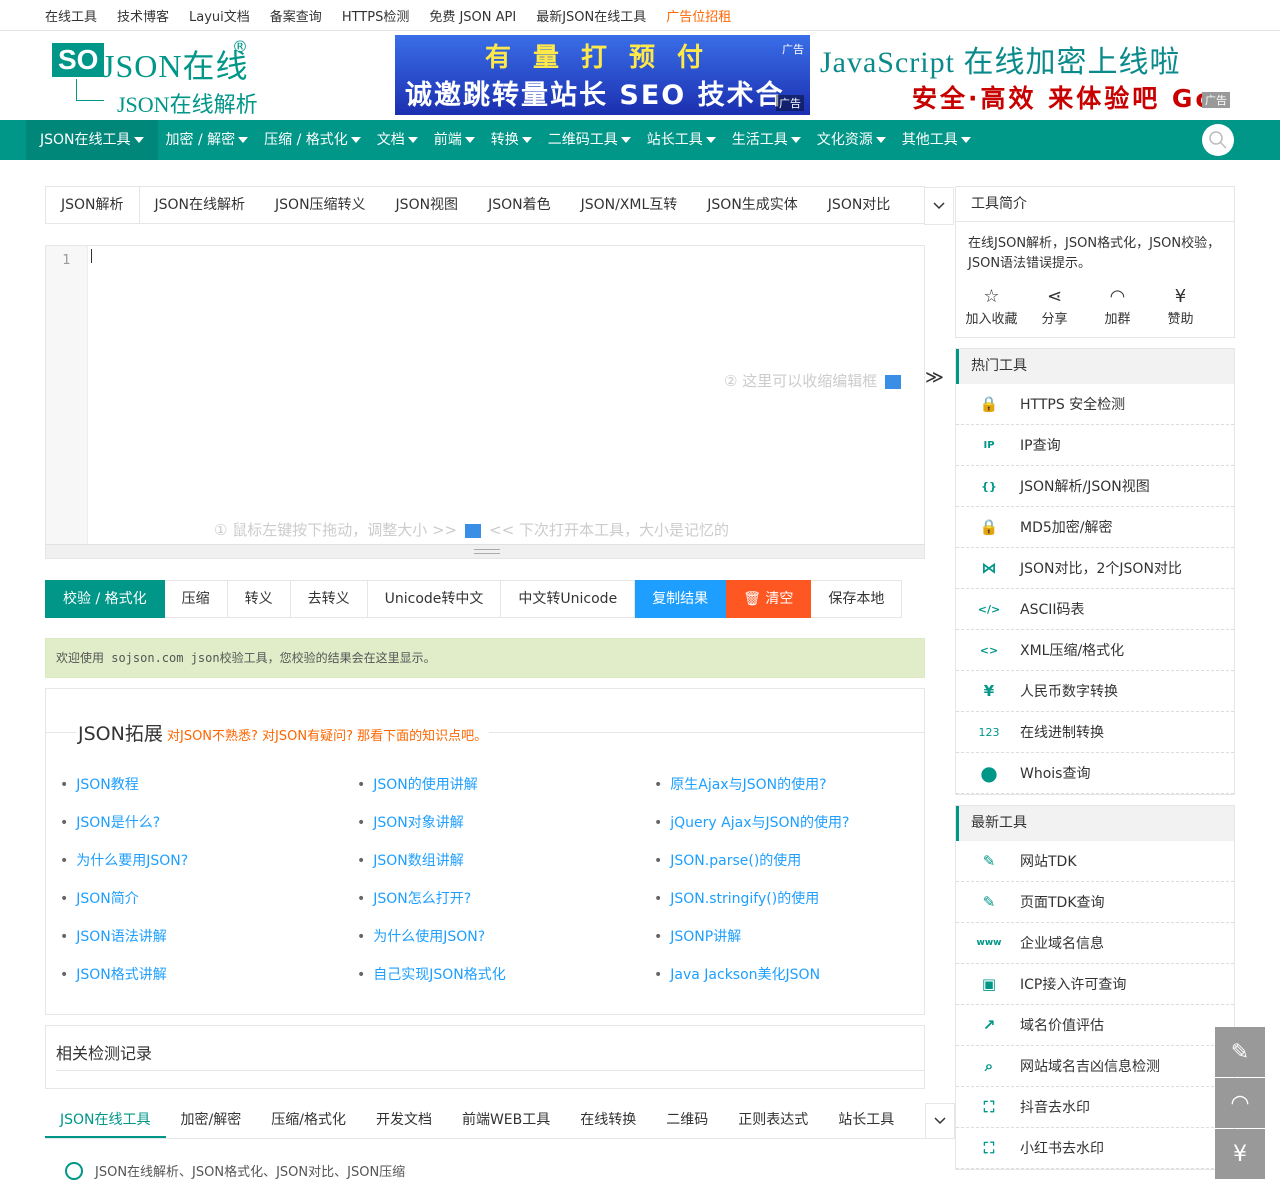 The height and width of the screenshot is (1195, 1280). What do you see at coordinates (1095, 861) in the screenshot?
I see `new-tool-tdk: ✎ 网站TDK` at bounding box center [1095, 861].